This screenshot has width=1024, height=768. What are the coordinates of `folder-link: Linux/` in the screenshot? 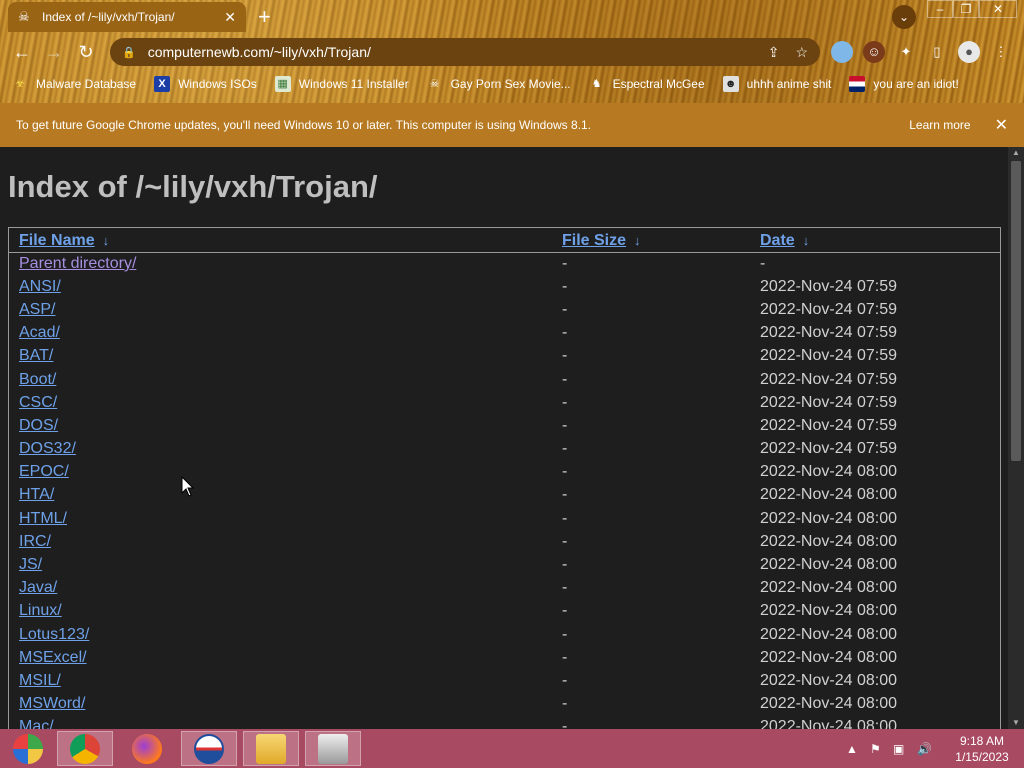 It's located at (40, 610).